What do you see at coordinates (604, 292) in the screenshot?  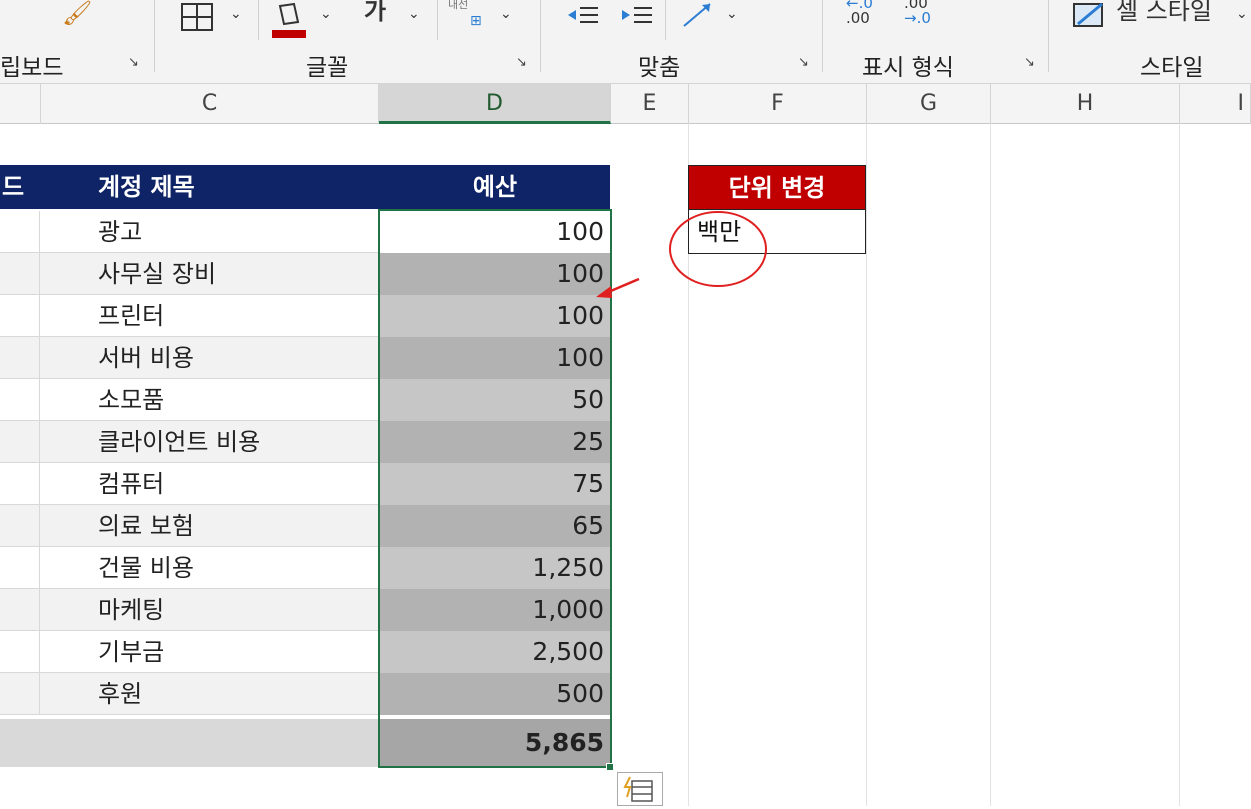 I see `arrow-head-icon` at bounding box center [604, 292].